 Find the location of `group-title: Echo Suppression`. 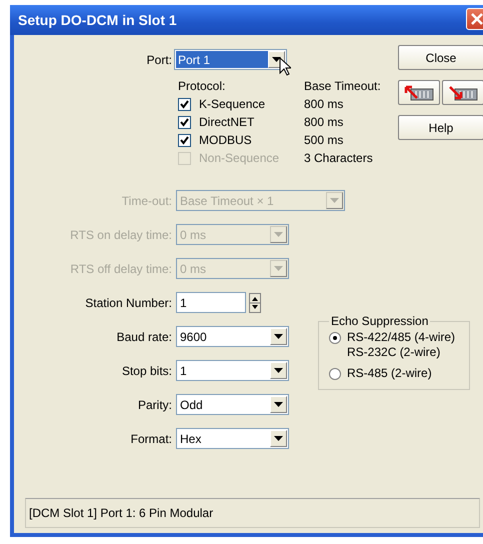

group-title: Echo Suppression is located at coordinates (380, 321).